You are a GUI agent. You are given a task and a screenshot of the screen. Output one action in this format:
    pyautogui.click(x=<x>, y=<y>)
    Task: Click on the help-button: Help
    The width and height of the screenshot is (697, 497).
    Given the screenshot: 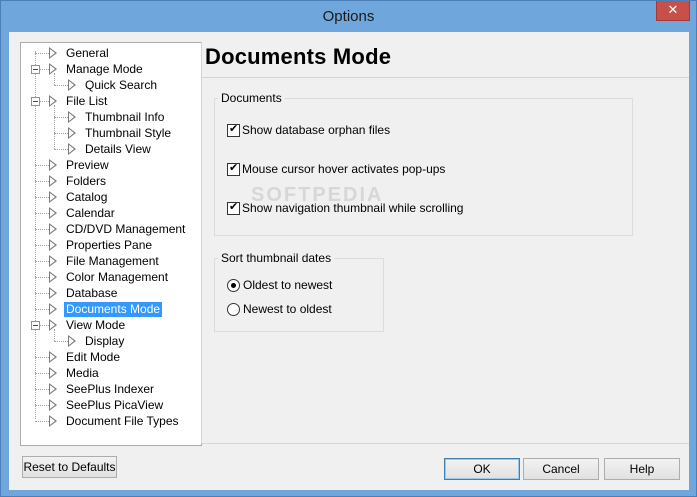 What is the action you would take?
    pyautogui.click(x=642, y=469)
    